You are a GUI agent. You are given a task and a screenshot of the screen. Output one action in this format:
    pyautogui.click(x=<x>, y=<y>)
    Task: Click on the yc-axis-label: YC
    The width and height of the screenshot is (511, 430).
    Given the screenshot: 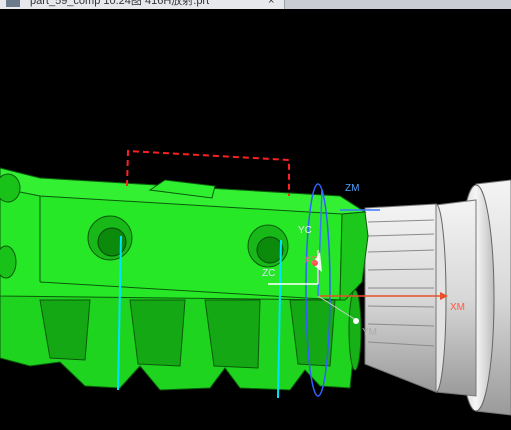 What is the action you would take?
    pyautogui.click(x=305, y=230)
    